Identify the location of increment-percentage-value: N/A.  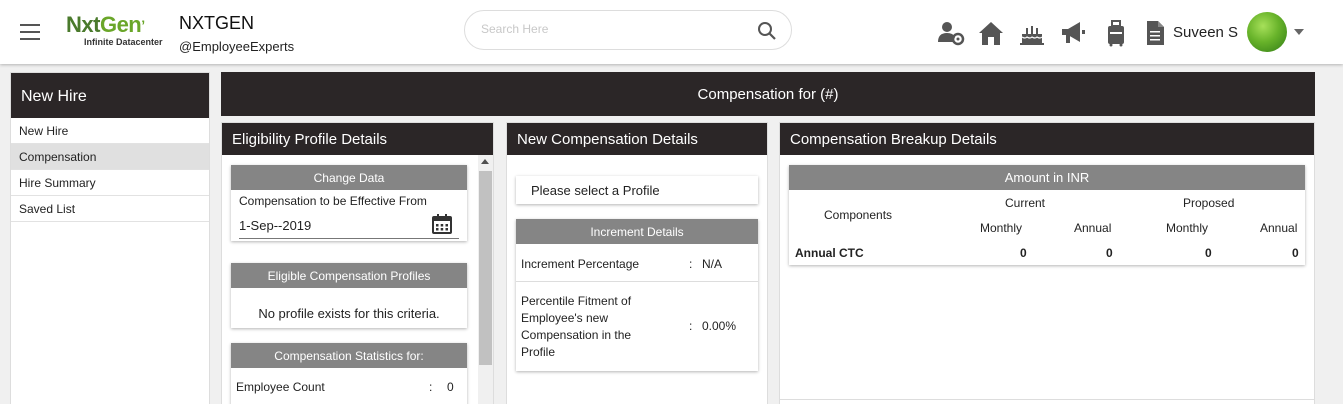
(712, 264).